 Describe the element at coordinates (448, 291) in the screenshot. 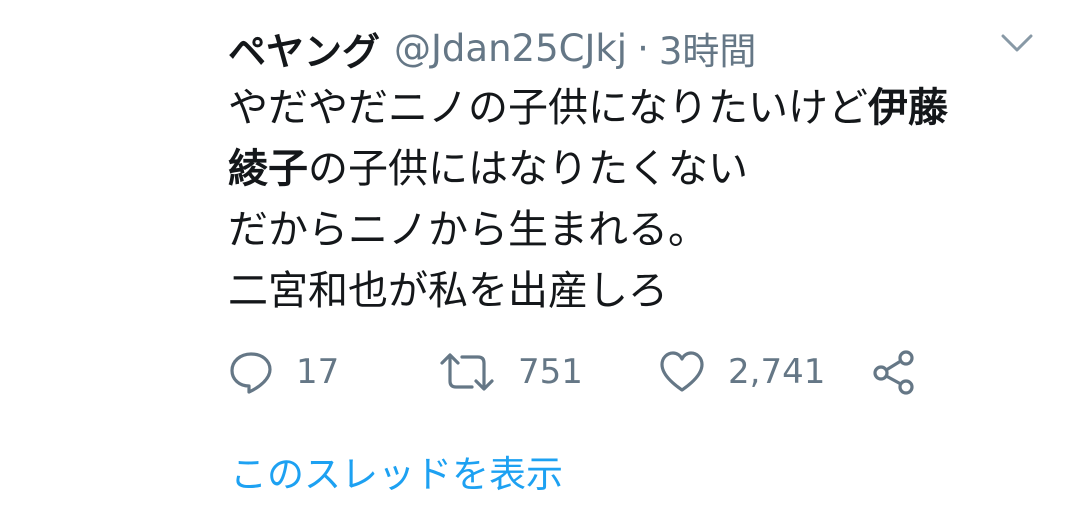

I see `tweet-text-line: 二宮和也が私を出産しろ` at that location.